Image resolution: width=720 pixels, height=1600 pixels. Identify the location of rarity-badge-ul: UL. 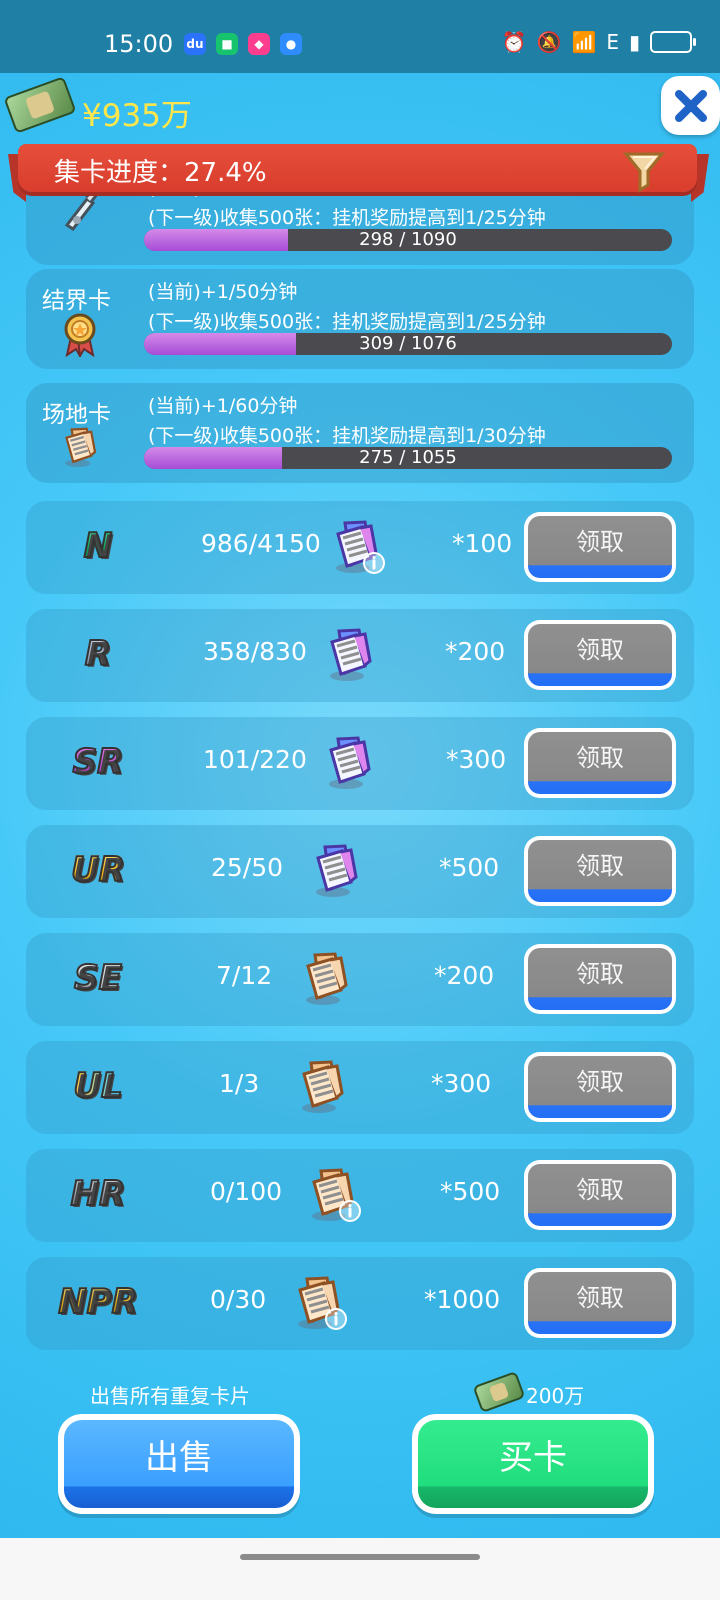
(98, 1086).